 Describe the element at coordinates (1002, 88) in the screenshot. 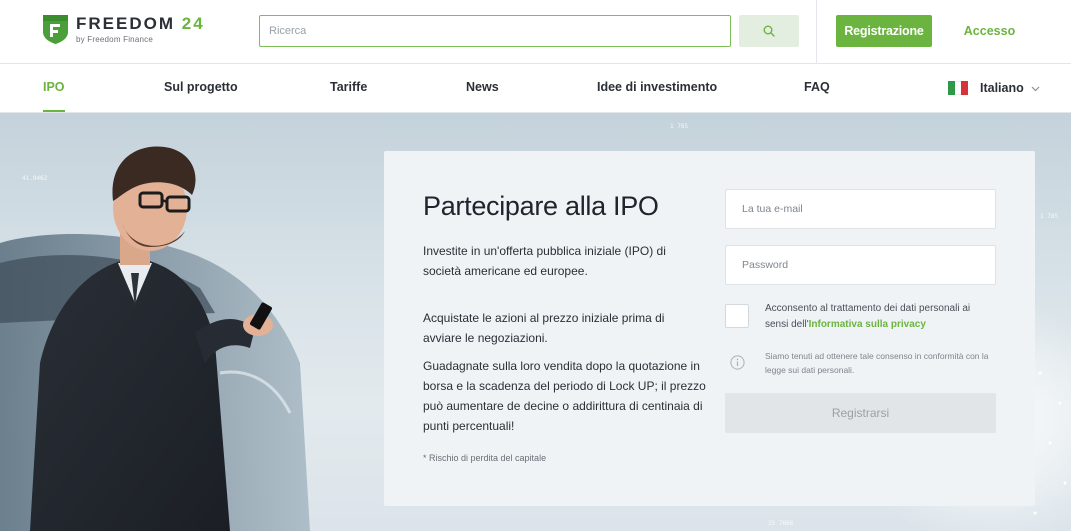

I see `language-label: Italiano` at that location.